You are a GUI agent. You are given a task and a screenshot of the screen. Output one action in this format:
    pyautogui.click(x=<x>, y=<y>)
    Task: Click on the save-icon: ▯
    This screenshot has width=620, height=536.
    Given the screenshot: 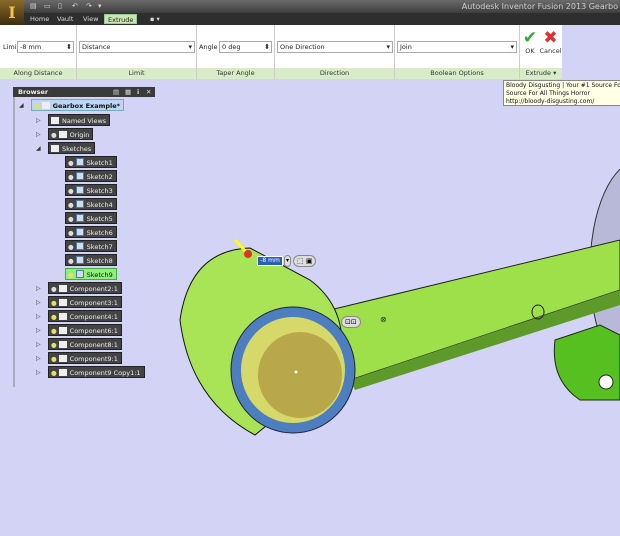 What is the action you would take?
    pyautogui.click(x=60, y=6)
    